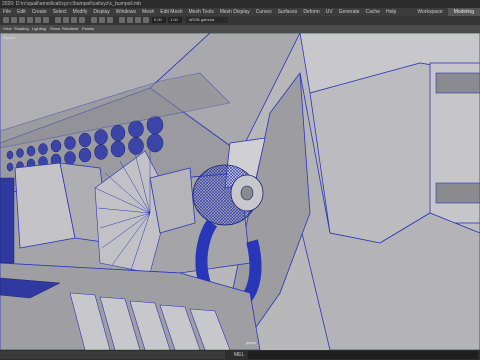 The height and width of the screenshot is (360, 480). I want to click on ipr-render-icon, so click(102, 20).